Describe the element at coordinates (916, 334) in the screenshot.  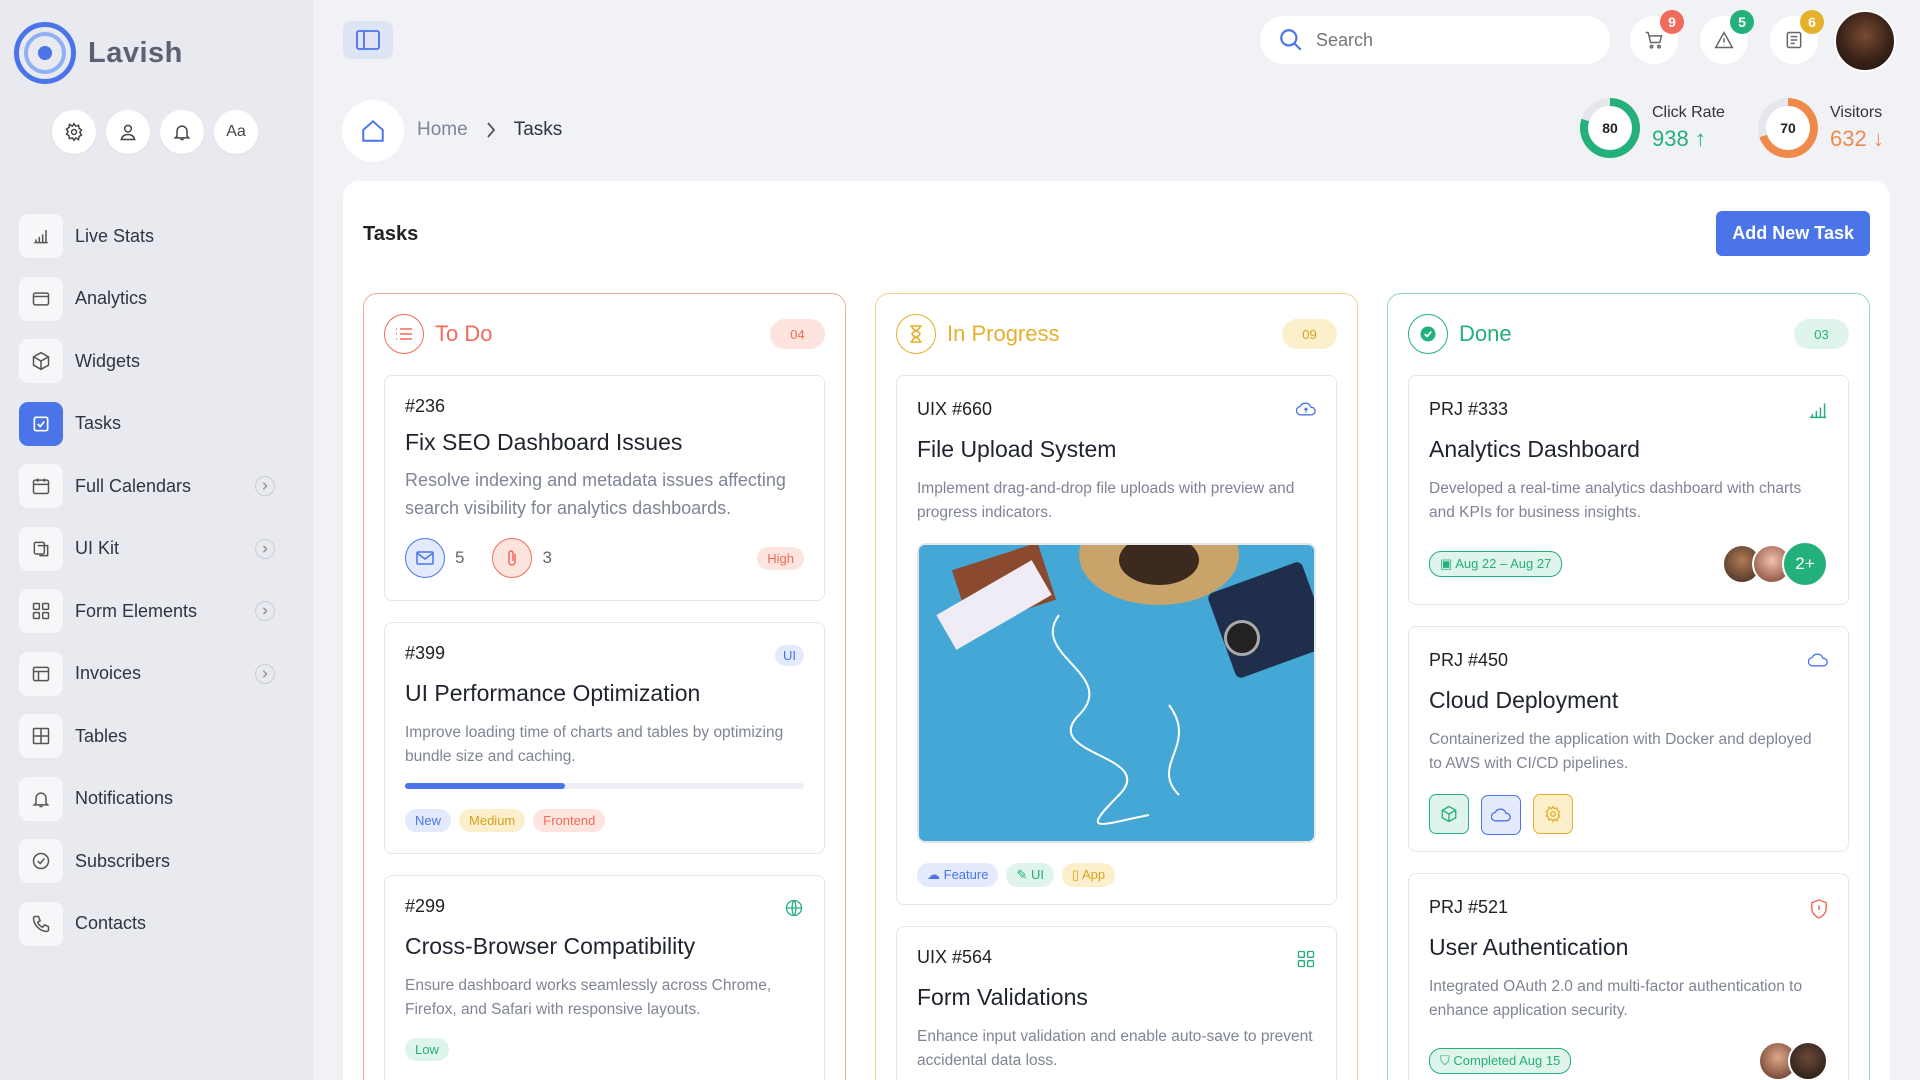
I see `hourglass-icon` at that location.